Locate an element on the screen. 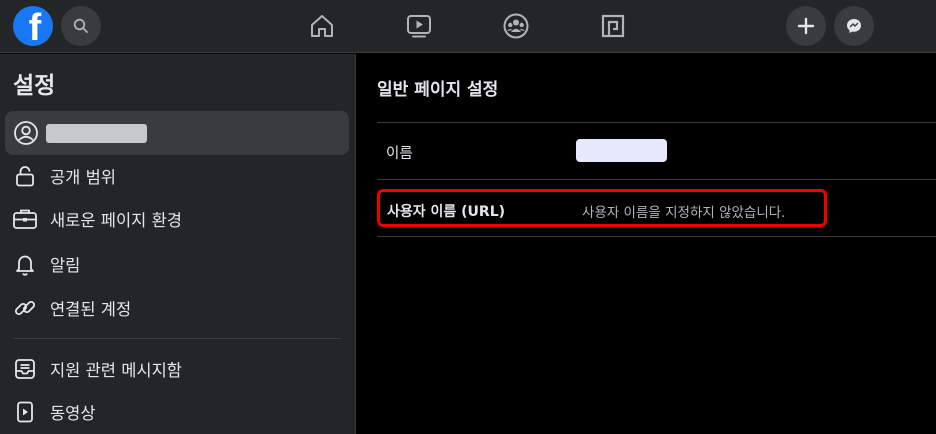 The width and height of the screenshot is (936, 434). groups-button is located at coordinates (516, 26).